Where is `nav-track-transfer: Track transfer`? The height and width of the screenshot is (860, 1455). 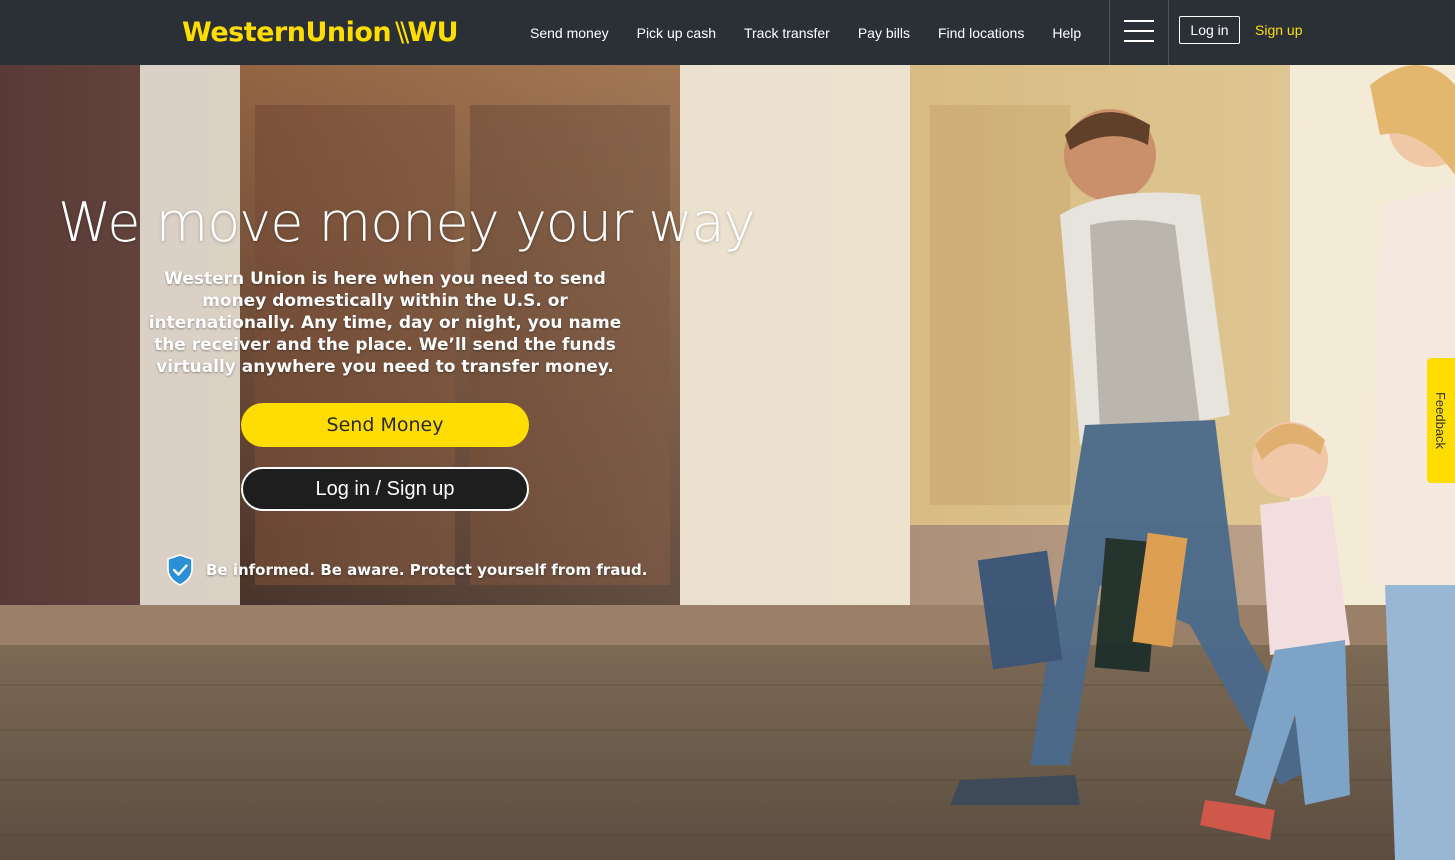 nav-track-transfer: Track transfer is located at coordinates (787, 33).